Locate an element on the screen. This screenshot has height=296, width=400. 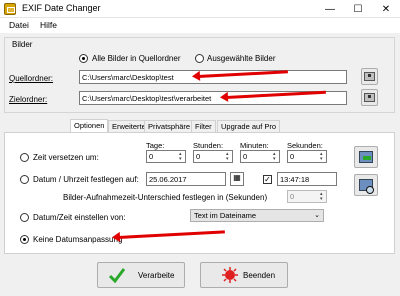
calendar-icon: ▦ is located at coordinates (237, 179).